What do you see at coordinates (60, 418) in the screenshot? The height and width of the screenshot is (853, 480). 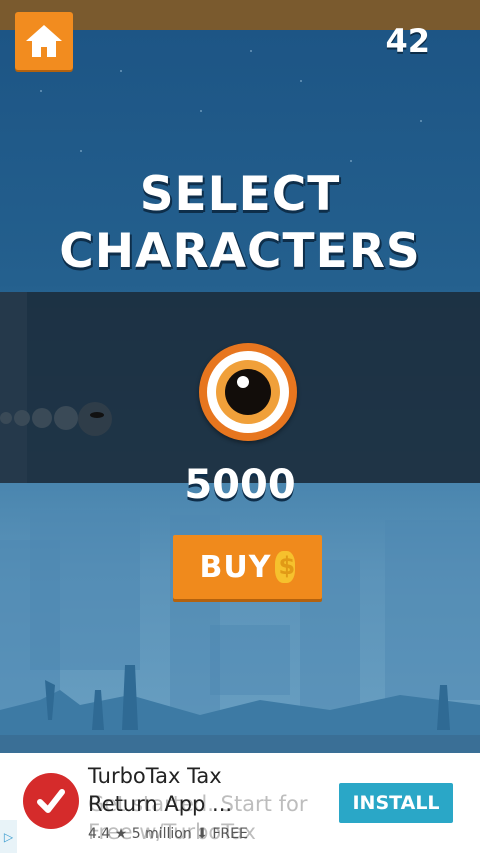 I see `character-trail` at bounding box center [60, 418].